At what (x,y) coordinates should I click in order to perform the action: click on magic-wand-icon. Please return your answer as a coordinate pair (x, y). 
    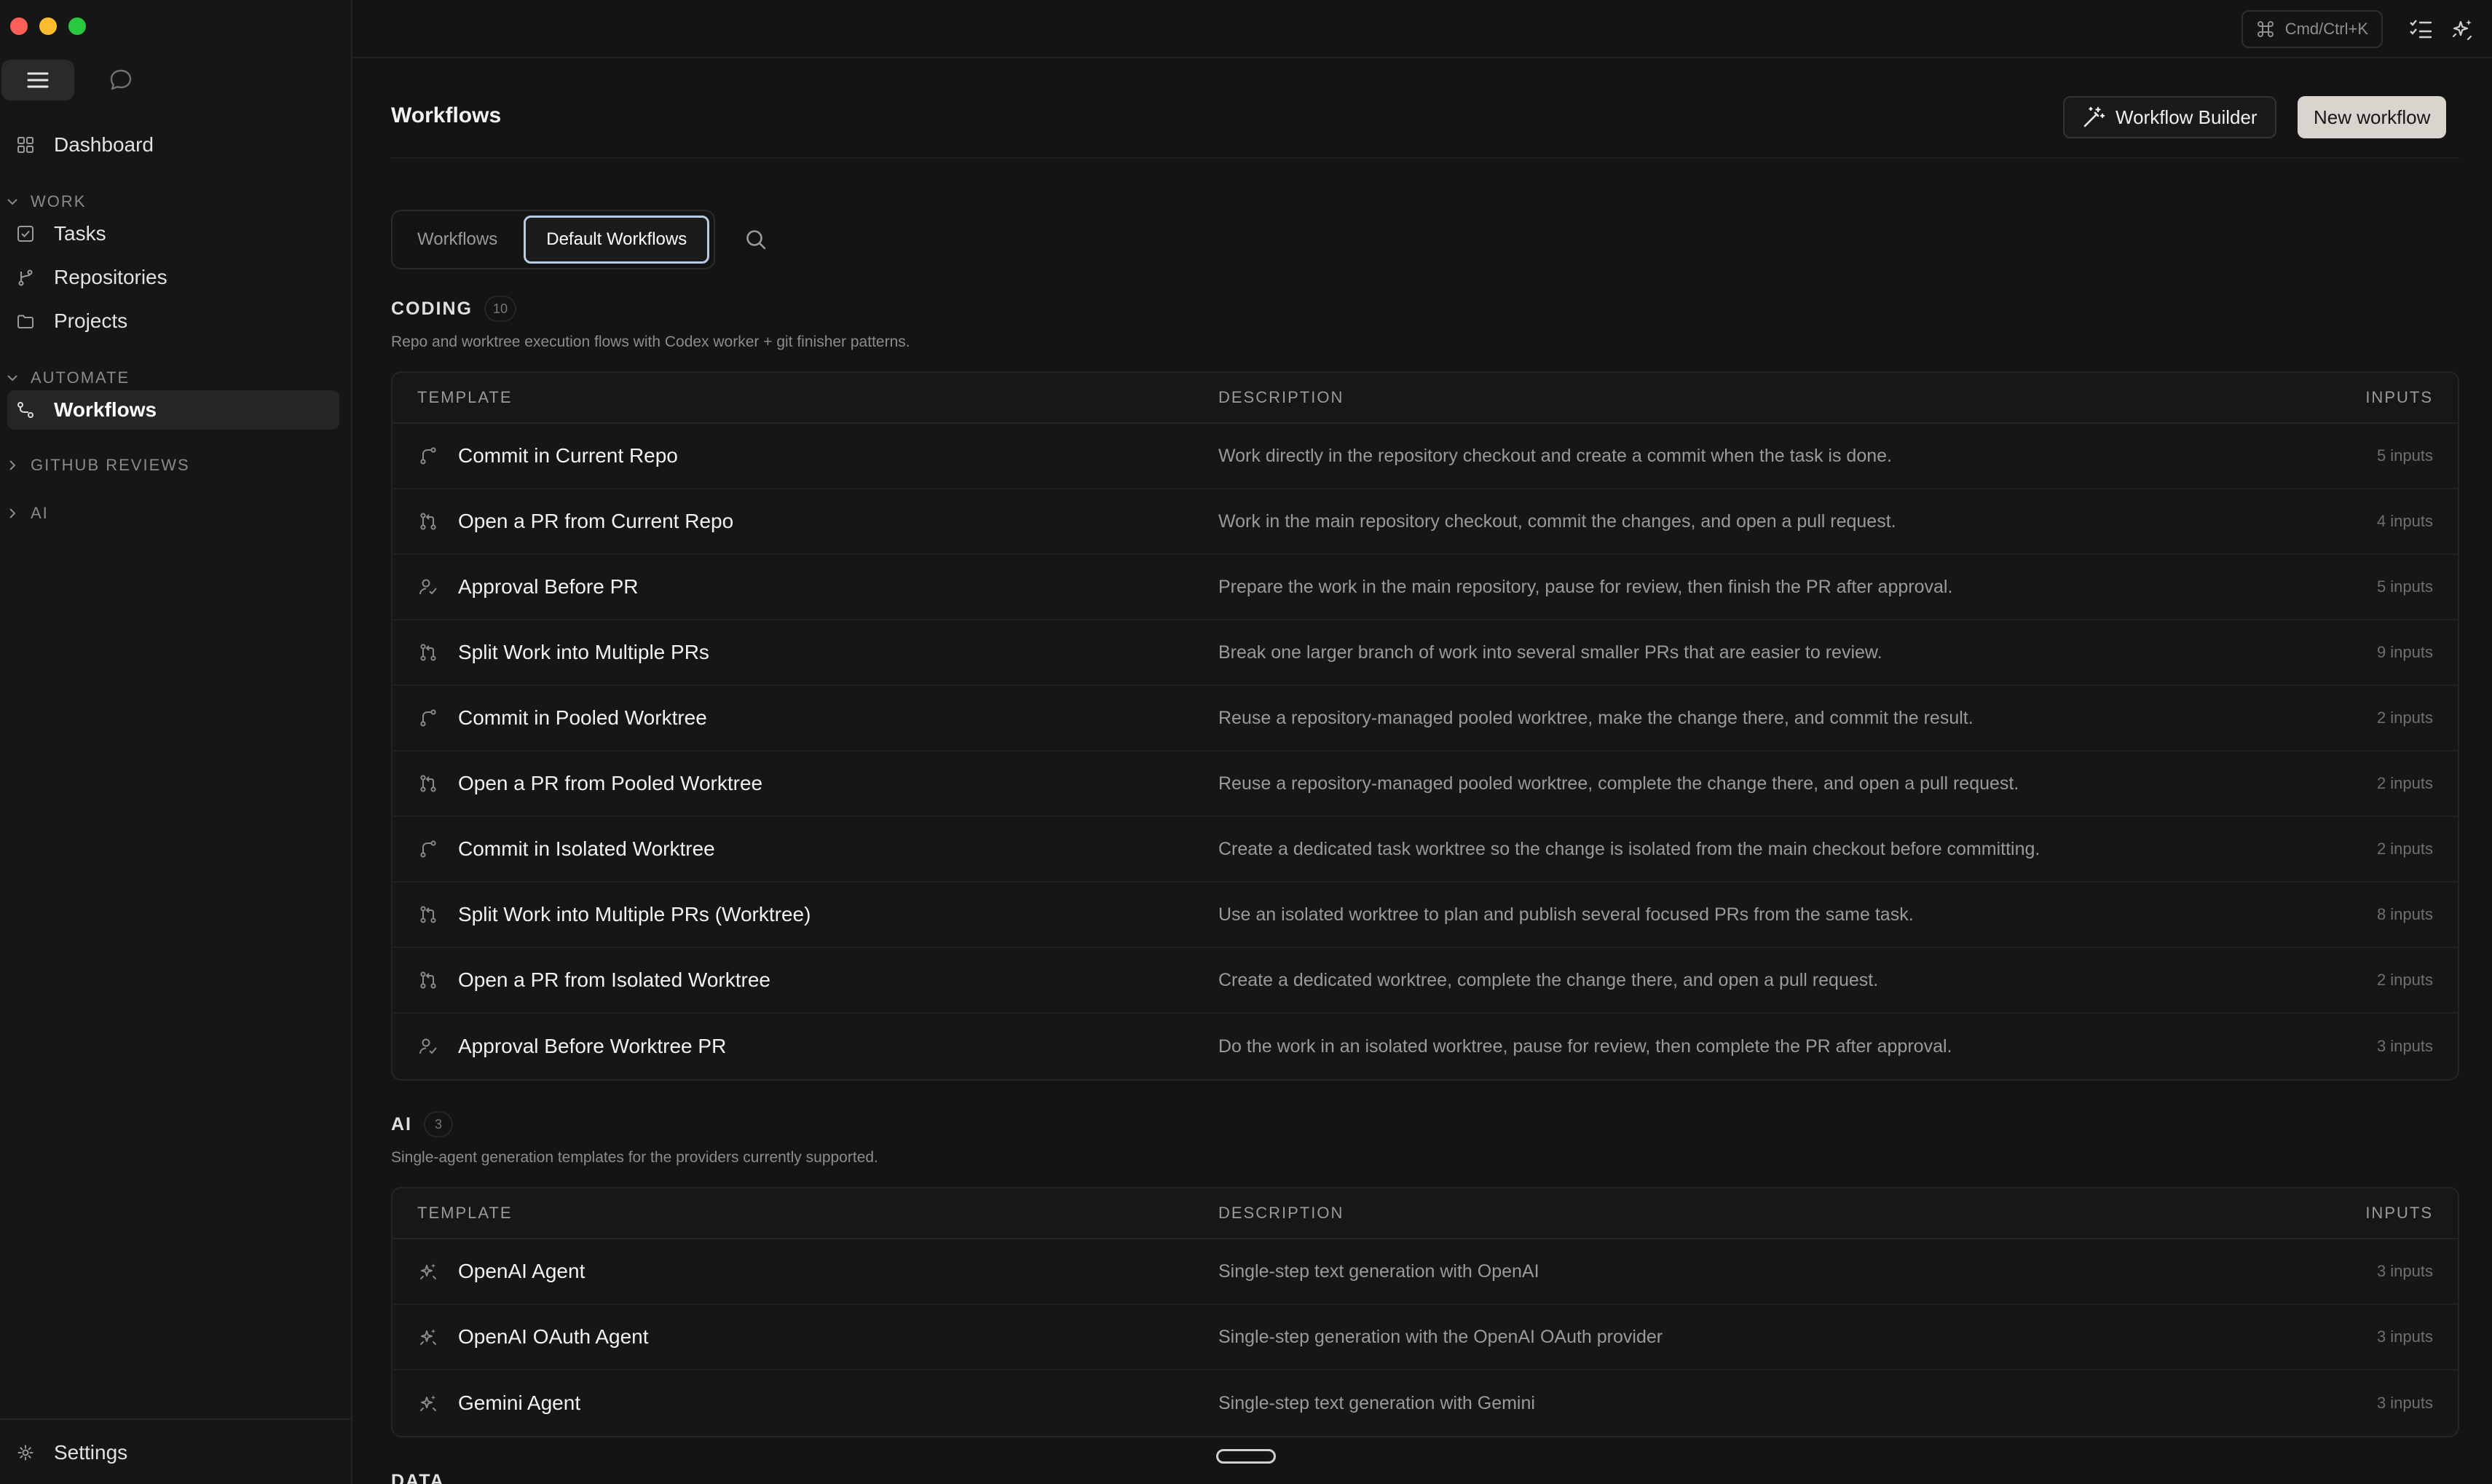
    Looking at the image, I should click on (2093, 117).